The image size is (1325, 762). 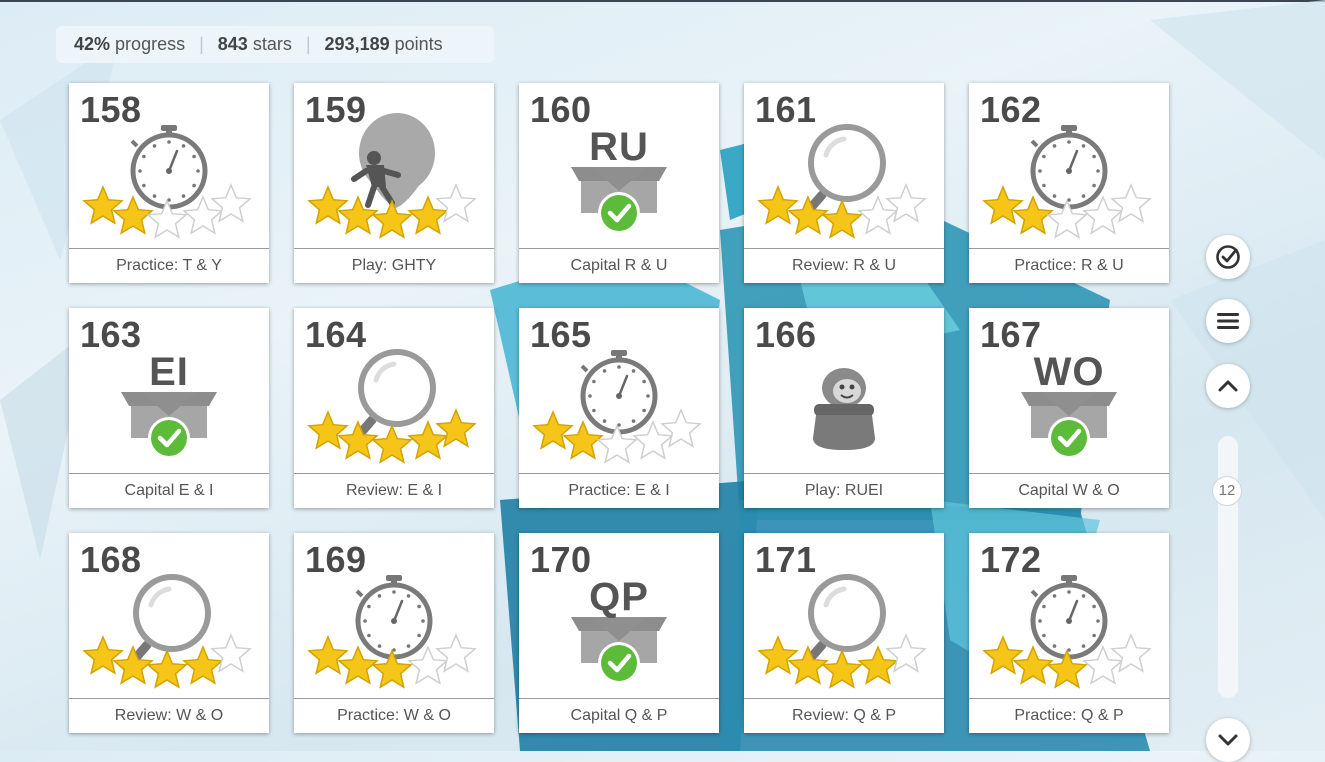 I want to click on chevron-up-icon, so click(x=1228, y=386).